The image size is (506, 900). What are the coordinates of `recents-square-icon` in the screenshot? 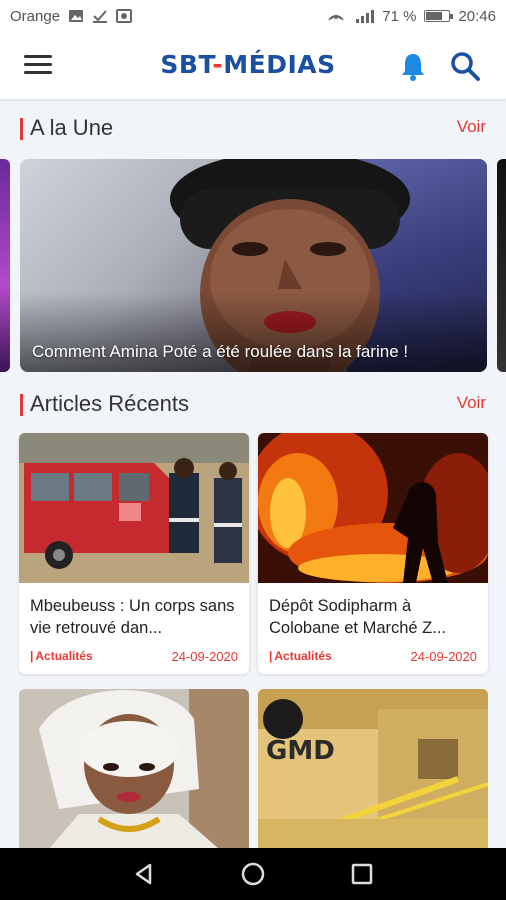 It's located at (362, 874).